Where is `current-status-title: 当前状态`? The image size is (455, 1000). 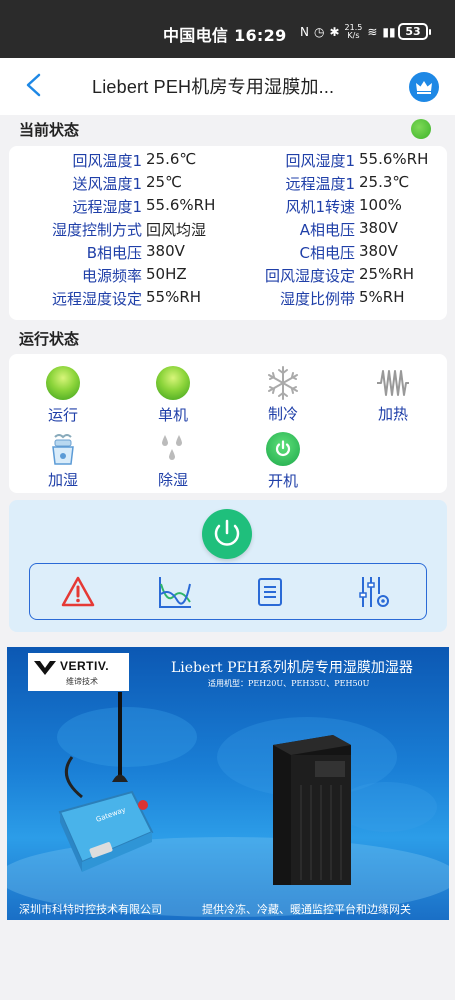
current-status-title: 当前状态 is located at coordinates (49, 130).